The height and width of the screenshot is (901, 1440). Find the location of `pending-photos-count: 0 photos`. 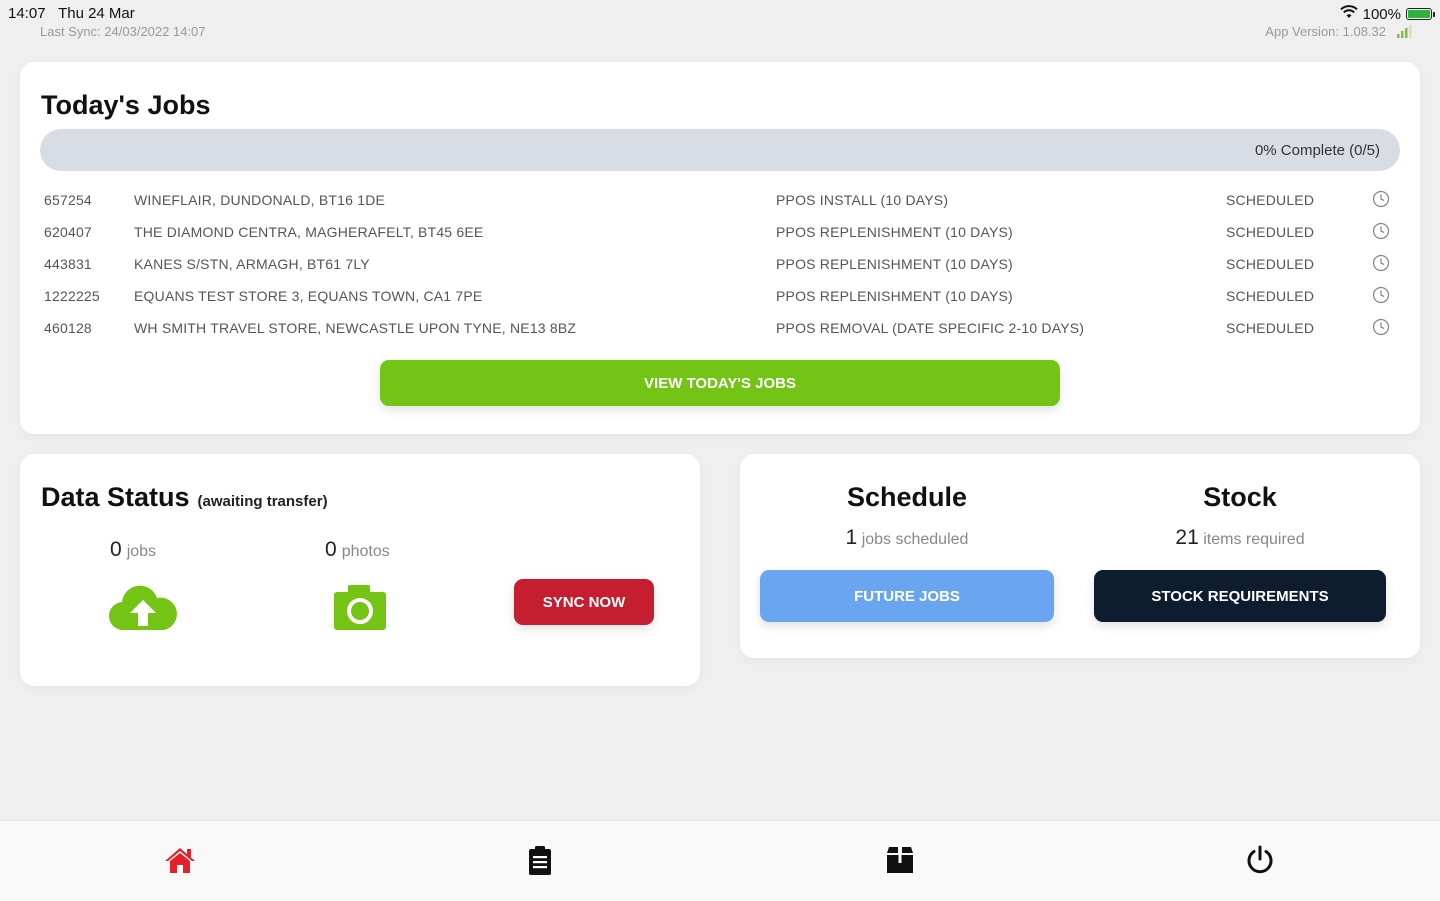

pending-photos-count: 0 photos is located at coordinates (357, 550).